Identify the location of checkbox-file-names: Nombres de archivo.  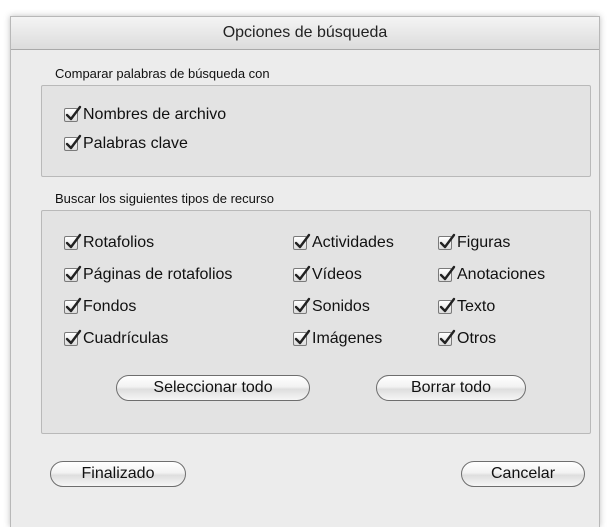
(145, 114).